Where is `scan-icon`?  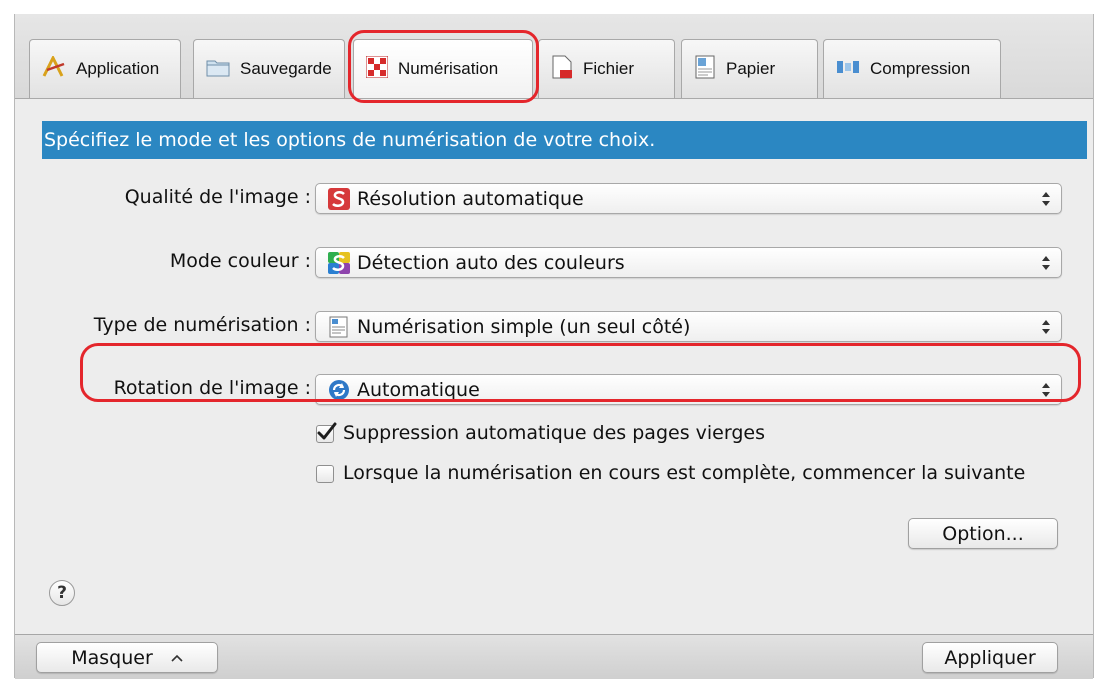
scan-icon is located at coordinates (377, 69).